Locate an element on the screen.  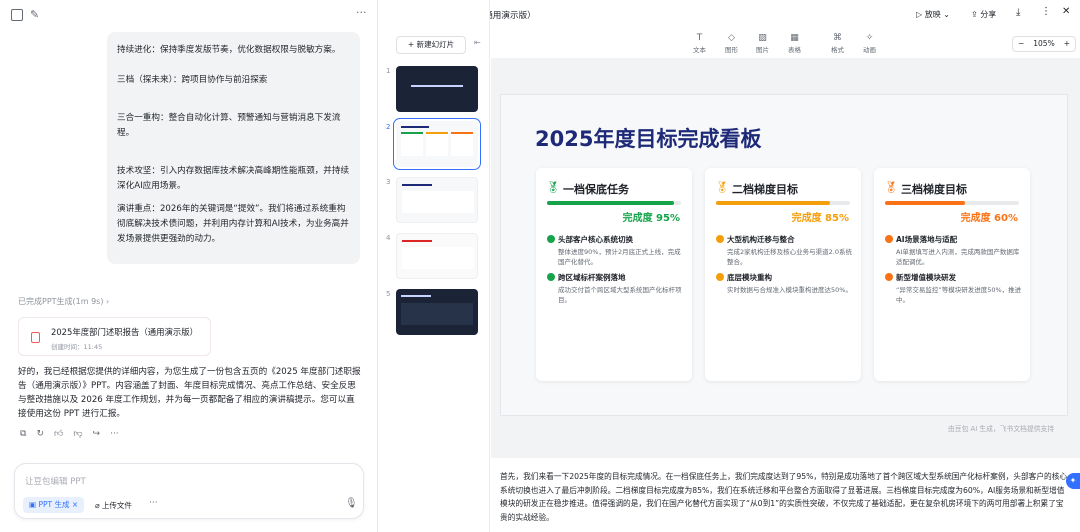
ppt-file-card: 2025年度部门述职报告（通用演示版） 创建时间：11:45 is located at coordinates (114, 336).